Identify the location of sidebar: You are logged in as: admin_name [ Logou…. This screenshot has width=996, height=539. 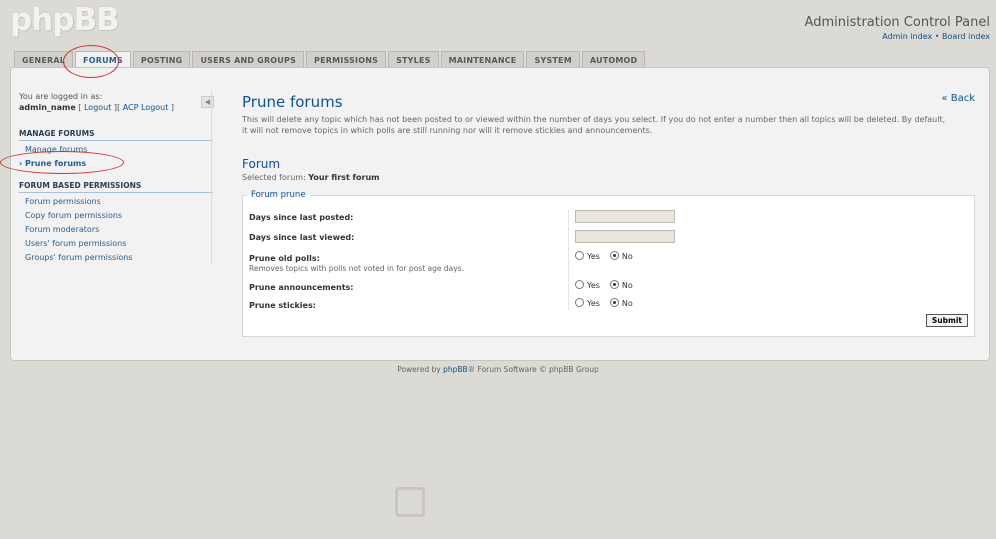
(116, 177).